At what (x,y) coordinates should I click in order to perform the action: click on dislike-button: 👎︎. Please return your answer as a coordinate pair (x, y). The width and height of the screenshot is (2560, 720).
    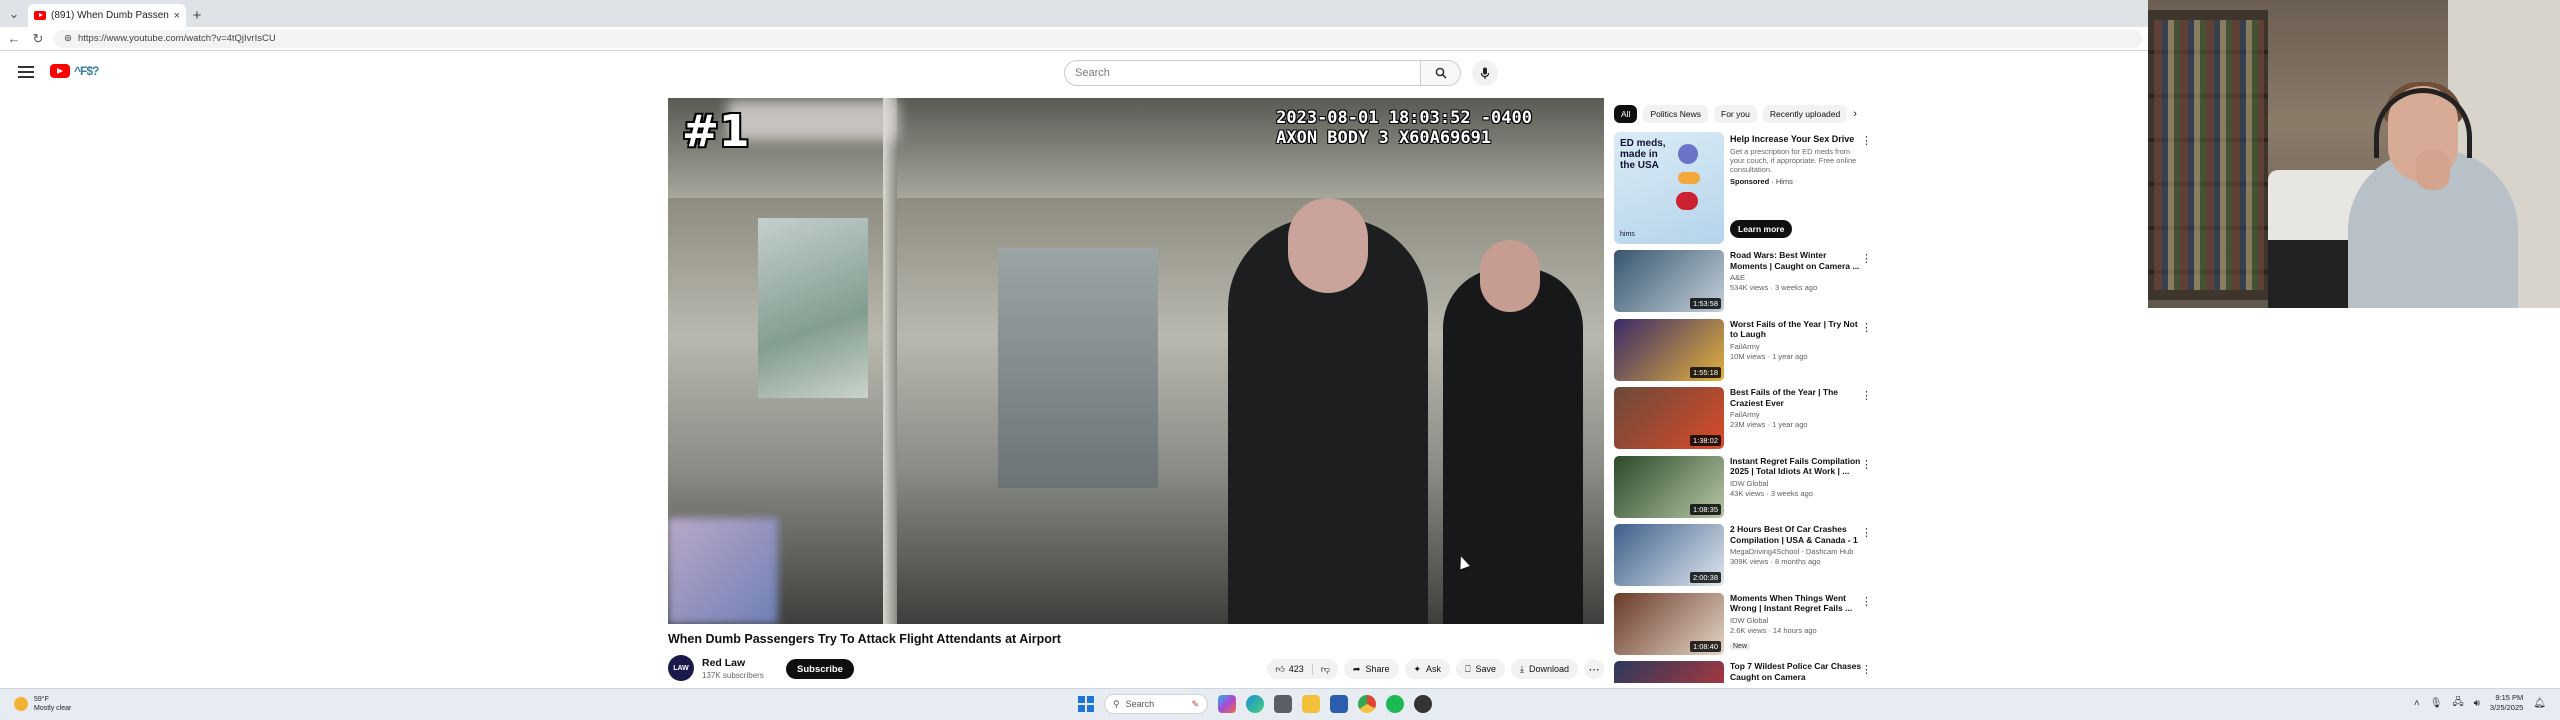
    Looking at the image, I should click on (1325, 669).